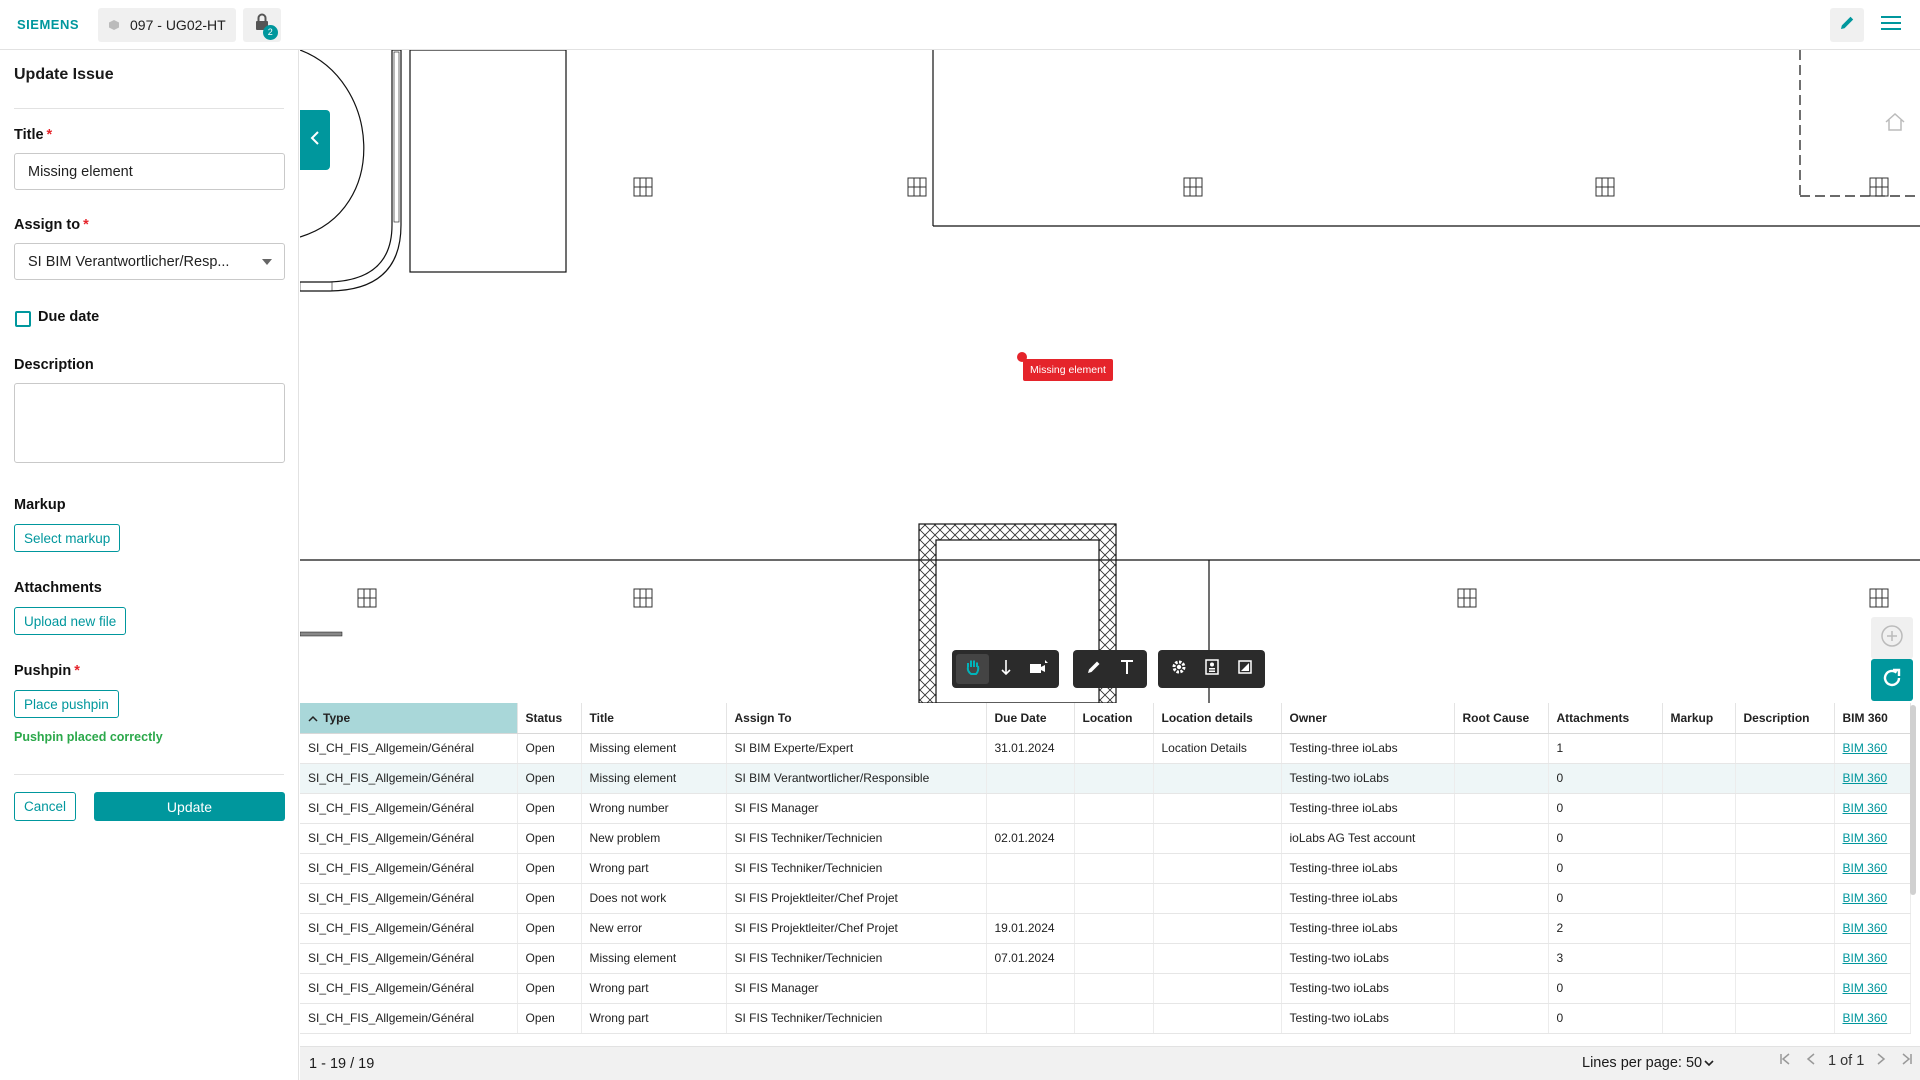 The height and width of the screenshot is (1080, 1920). What do you see at coordinates (1907, 1061) in the screenshot?
I see `last-page-icon` at bounding box center [1907, 1061].